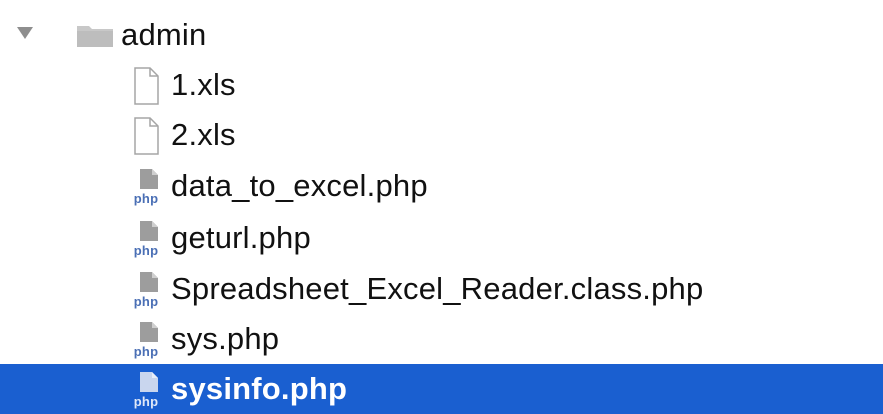  Describe the element at coordinates (441, 238) in the screenshot. I see `tree-item-geturl-php: php geturl.php` at that location.